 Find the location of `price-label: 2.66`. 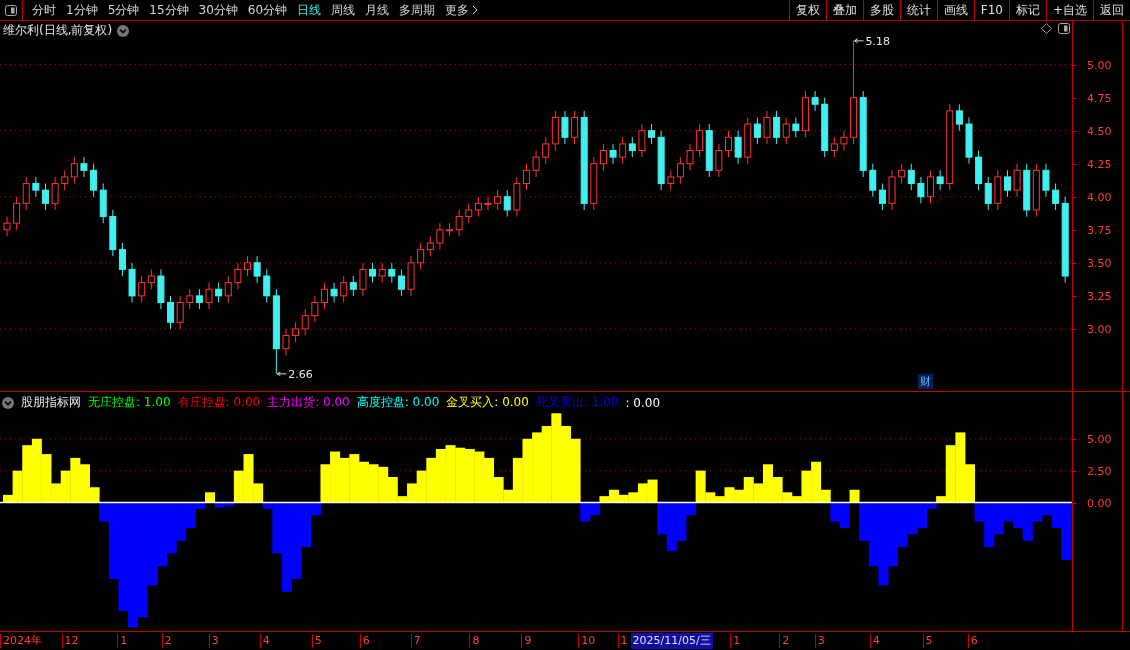

price-label: 2.66 is located at coordinates (300, 374).